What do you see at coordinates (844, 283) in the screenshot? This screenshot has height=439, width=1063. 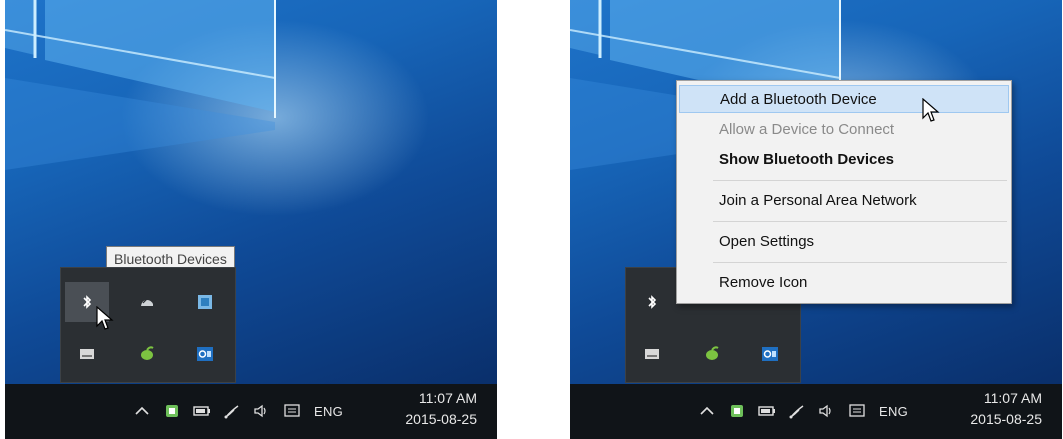 I see `menu-item-remove-icon: Remove Icon` at bounding box center [844, 283].